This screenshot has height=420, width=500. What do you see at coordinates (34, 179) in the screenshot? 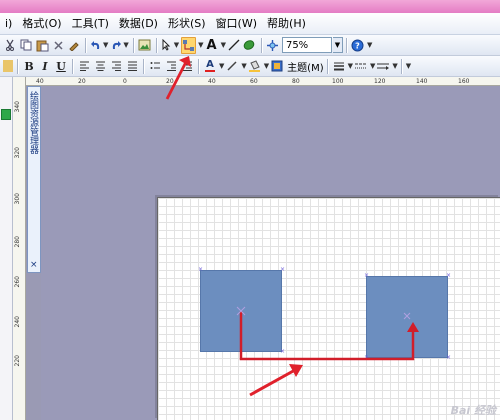
I see `drawing-explorer-pane: 绘图资源管理器 ×` at bounding box center [34, 179].